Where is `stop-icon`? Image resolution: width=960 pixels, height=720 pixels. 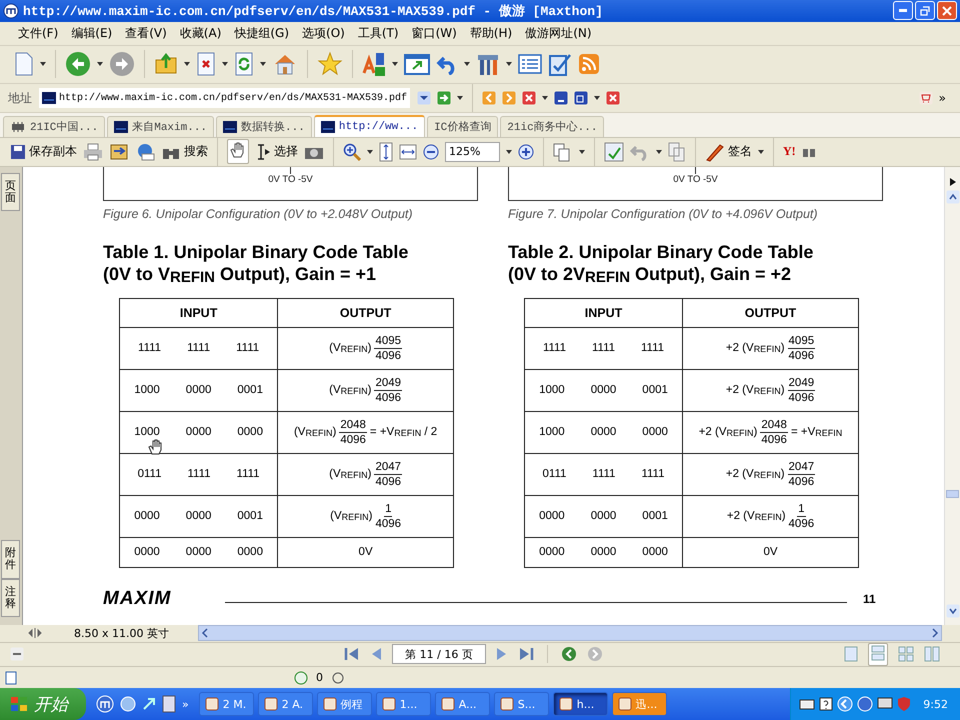
stop-icon is located at coordinates (206, 64).